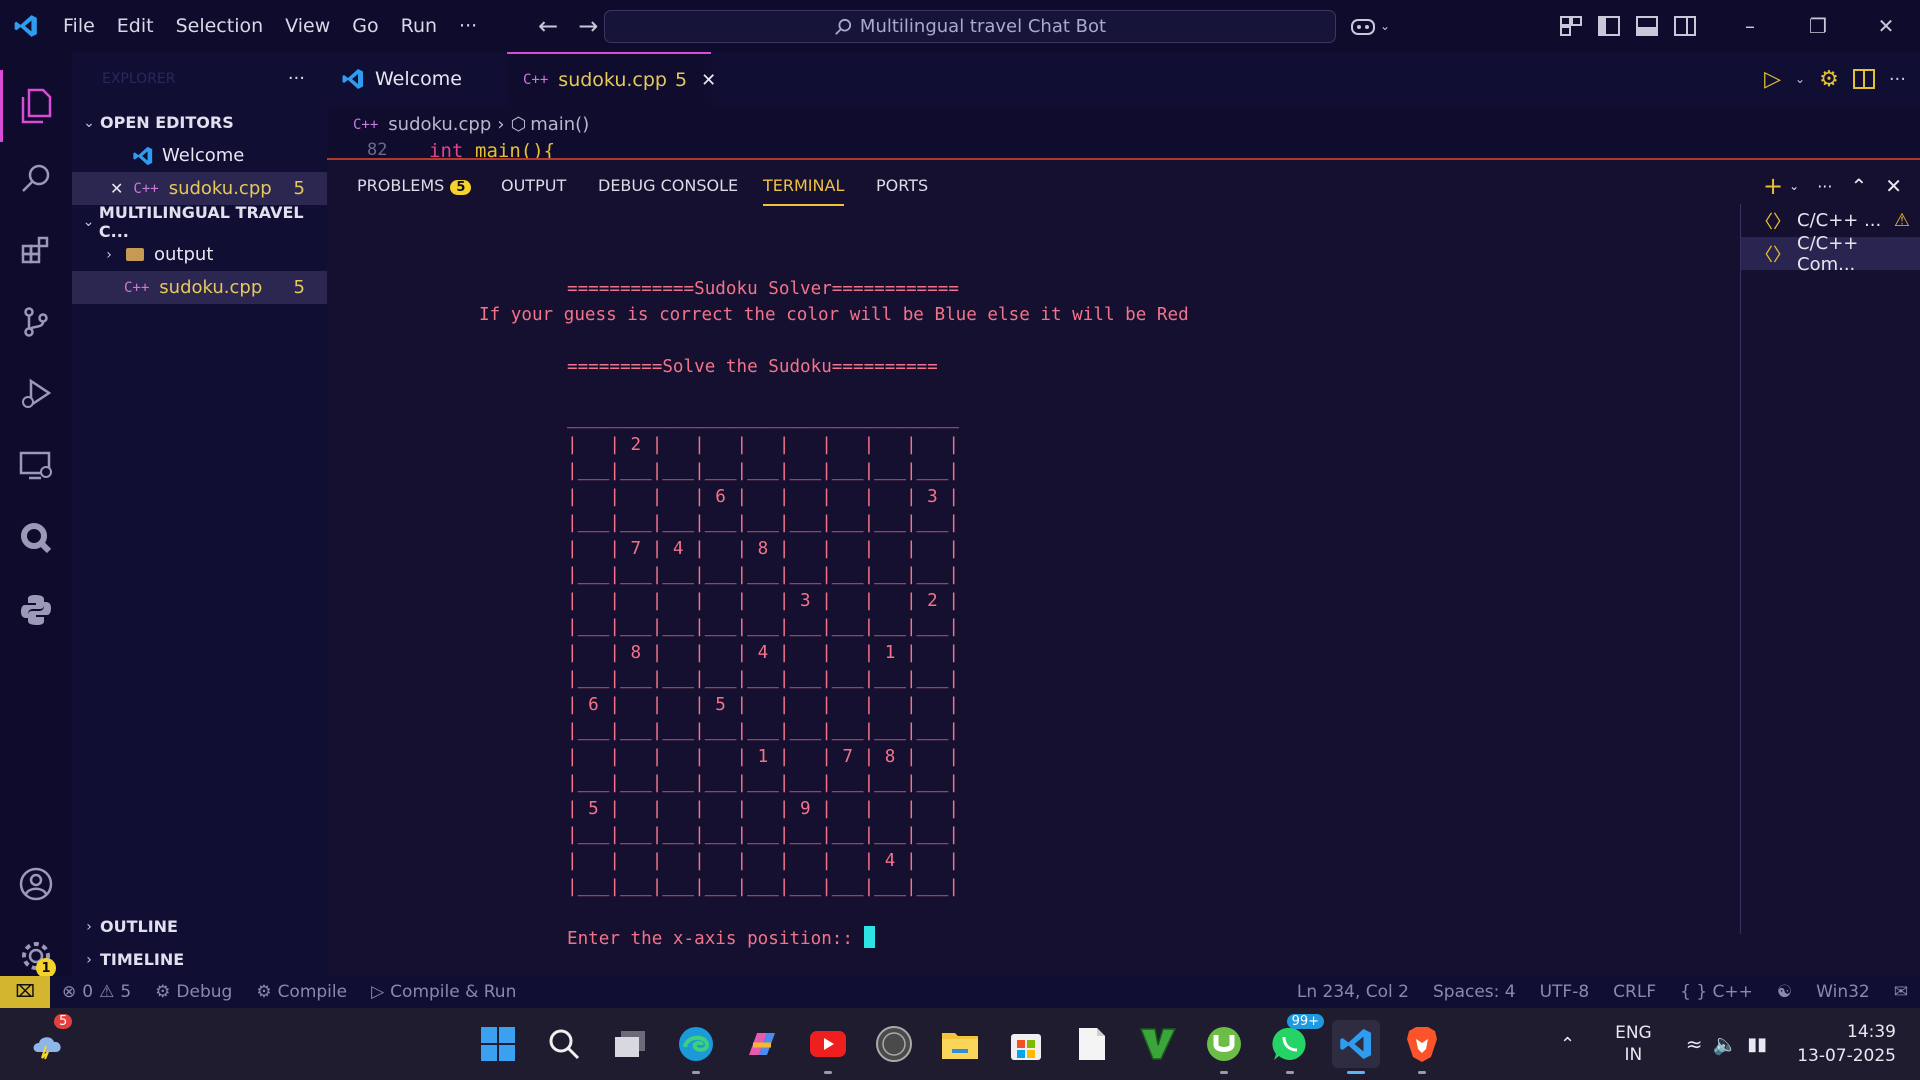  What do you see at coordinates (1886, 26) in the screenshot?
I see `close-window-button: ✕` at bounding box center [1886, 26].